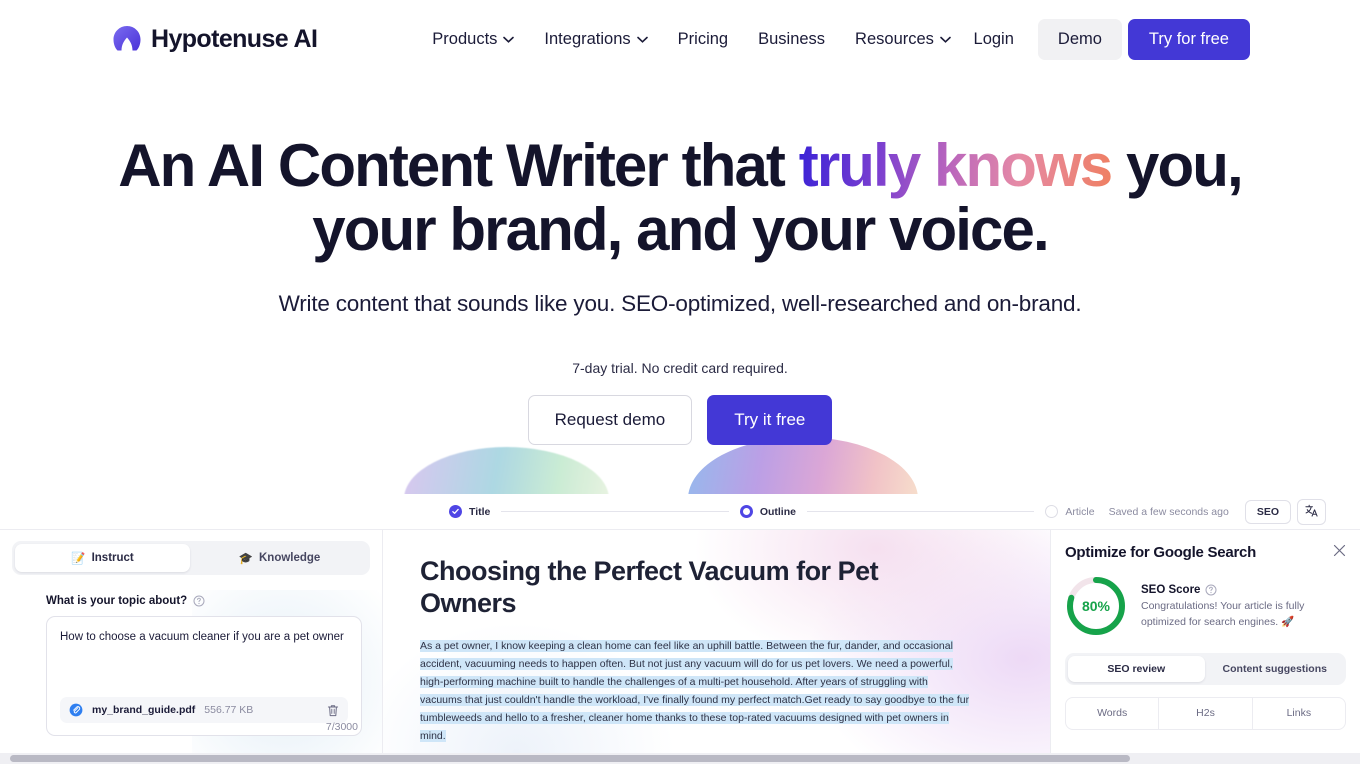 This screenshot has height=764, width=1360. Describe the element at coordinates (1171, 589) in the screenshot. I see `seo-score-label: SEO Score` at that location.